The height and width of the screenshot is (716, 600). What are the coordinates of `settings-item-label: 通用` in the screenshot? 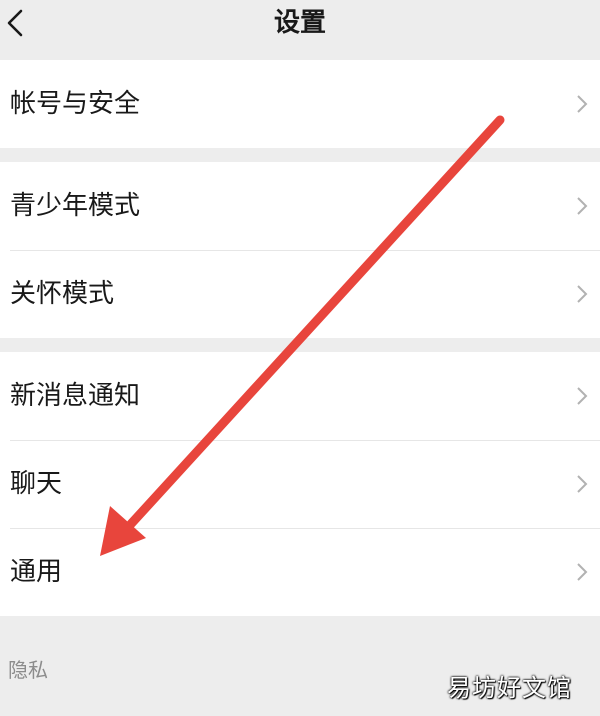 It's located at (36, 572).